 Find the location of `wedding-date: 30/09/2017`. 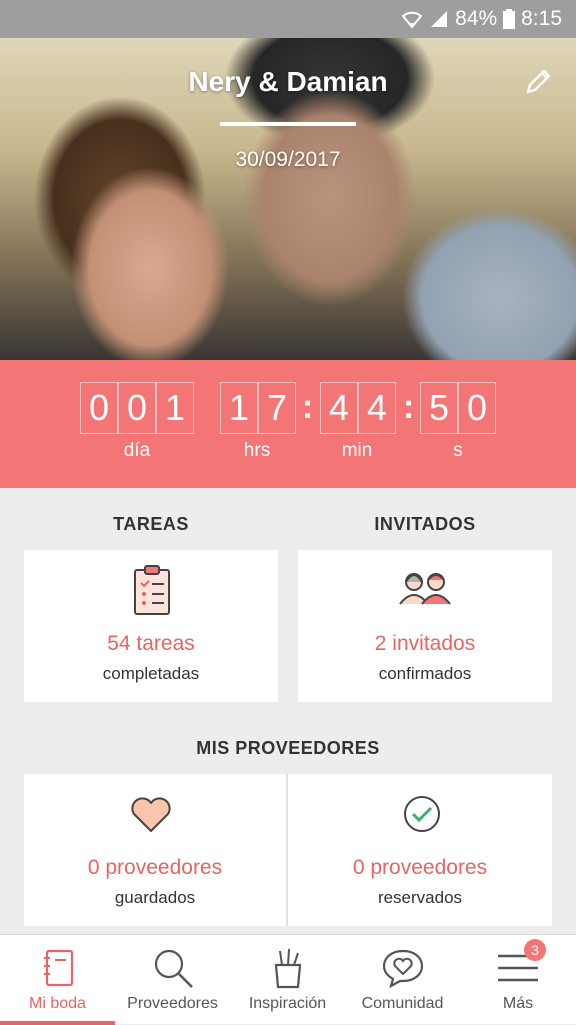

wedding-date: 30/09/2017 is located at coordinates (288, 159).